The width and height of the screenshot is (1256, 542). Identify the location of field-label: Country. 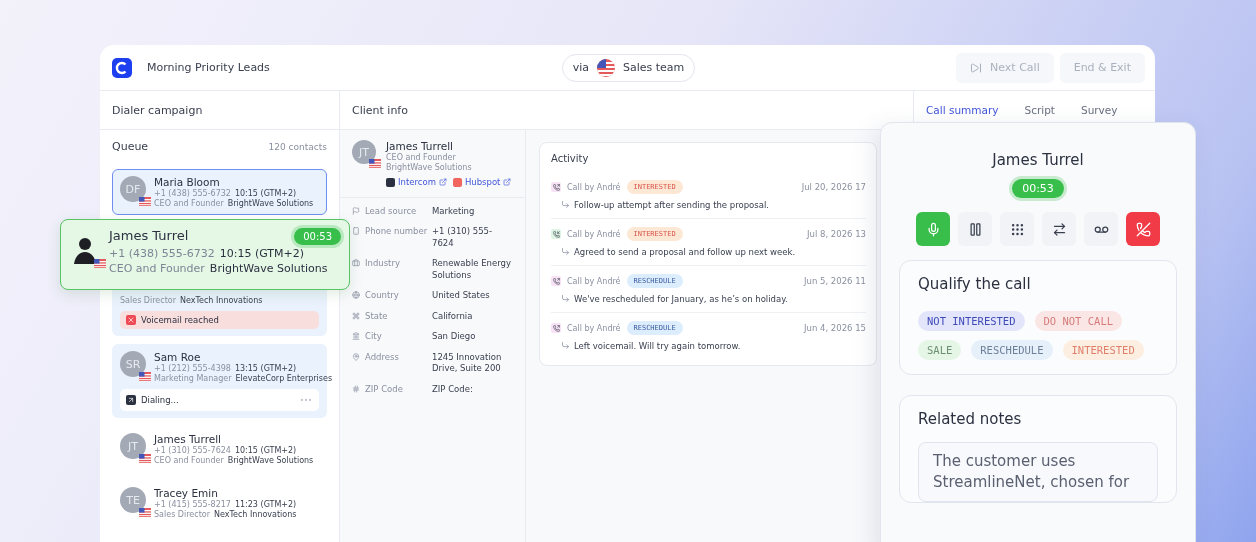
(392, 296).